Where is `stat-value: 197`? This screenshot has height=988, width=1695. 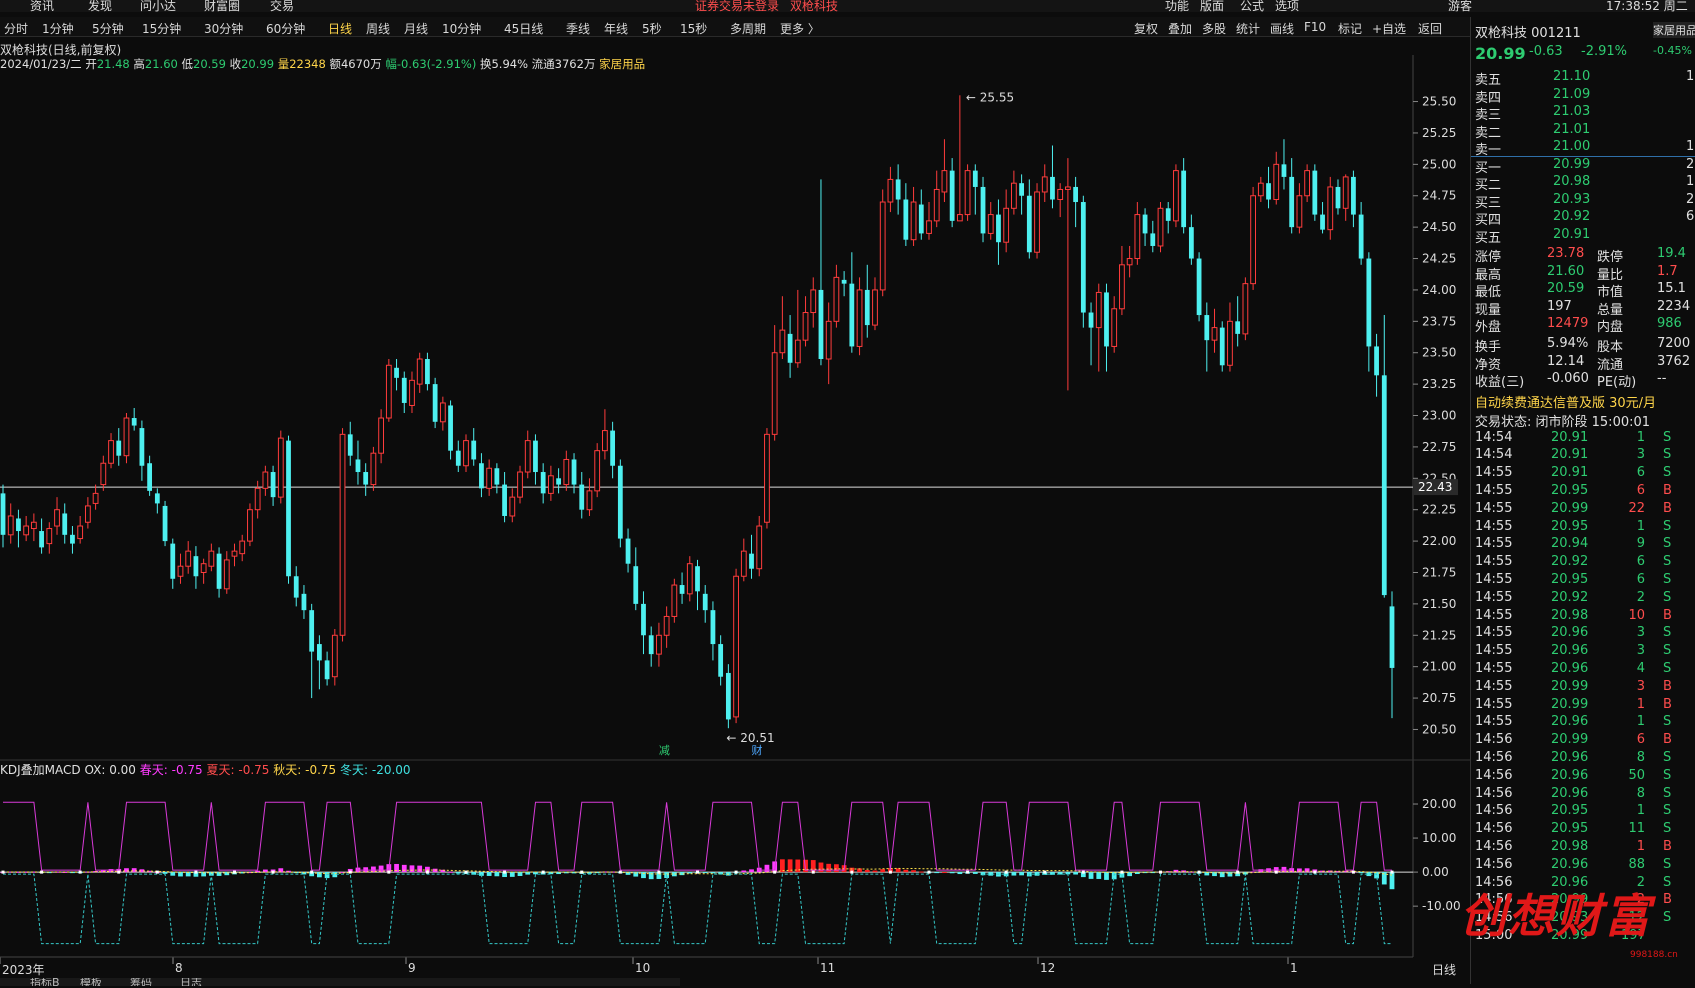
stat-value: 197 is located at coordinates (1559, 306).